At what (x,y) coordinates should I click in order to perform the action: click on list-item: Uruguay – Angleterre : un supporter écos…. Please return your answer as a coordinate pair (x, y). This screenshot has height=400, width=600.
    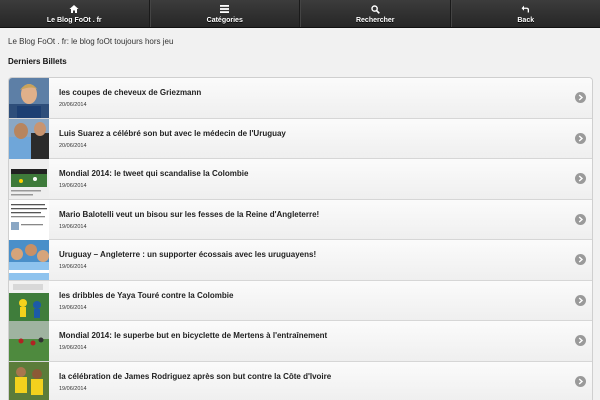
    Looking at the image, I should click on (300, 260).